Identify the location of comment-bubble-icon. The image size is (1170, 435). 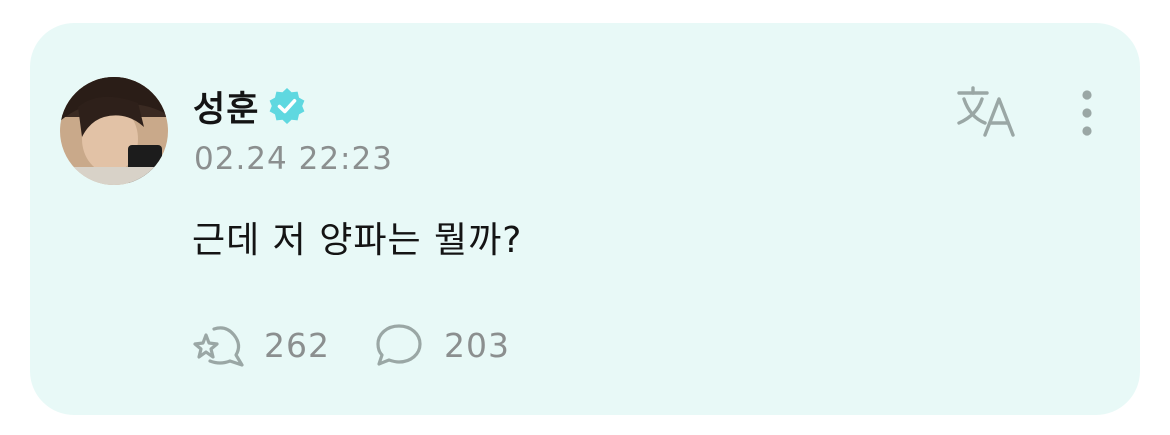
(399, 345).